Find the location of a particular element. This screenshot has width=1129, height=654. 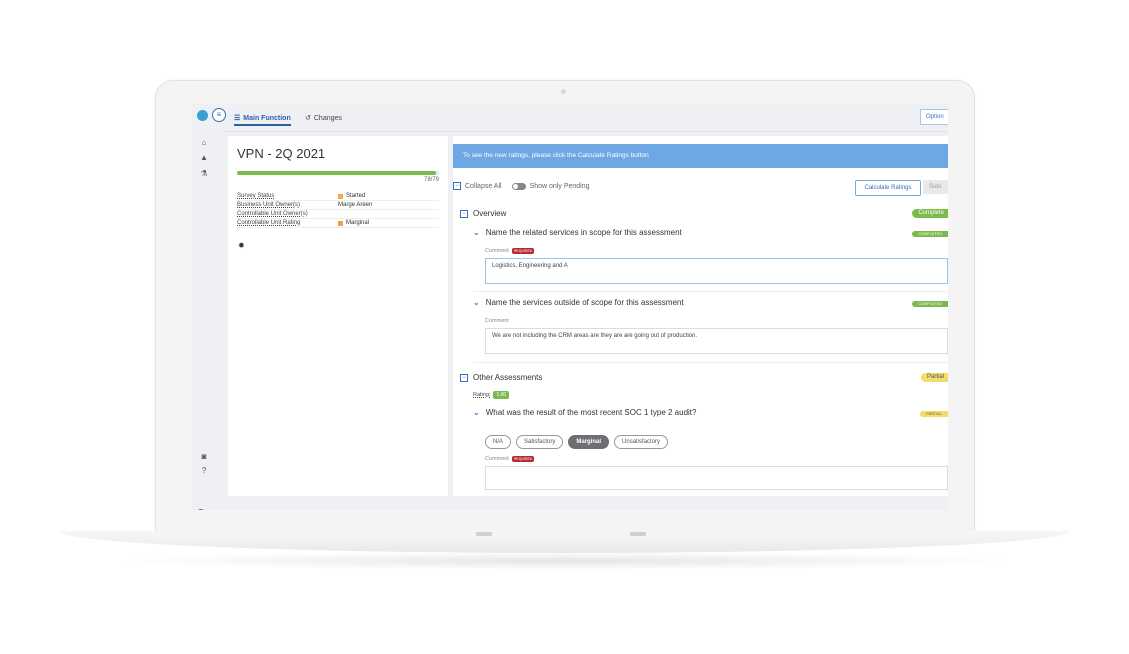

options-button: Option is located at coordinates (934, 117).